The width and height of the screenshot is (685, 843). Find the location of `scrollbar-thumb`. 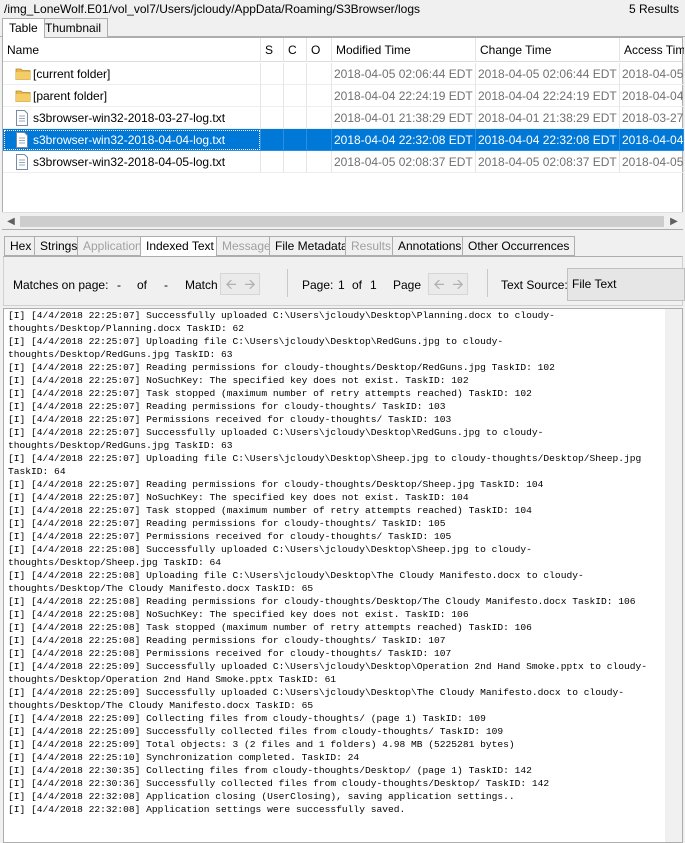

scrollbar-thumb is located at coordinates (342, 221).